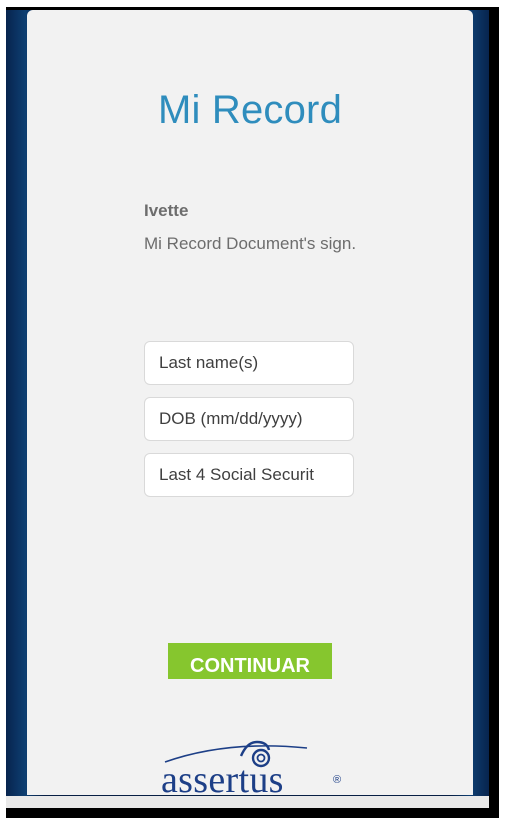 The height and width of the screenshot is (825, 507). I want to click on ssn-last4-input, so click(249, 475).